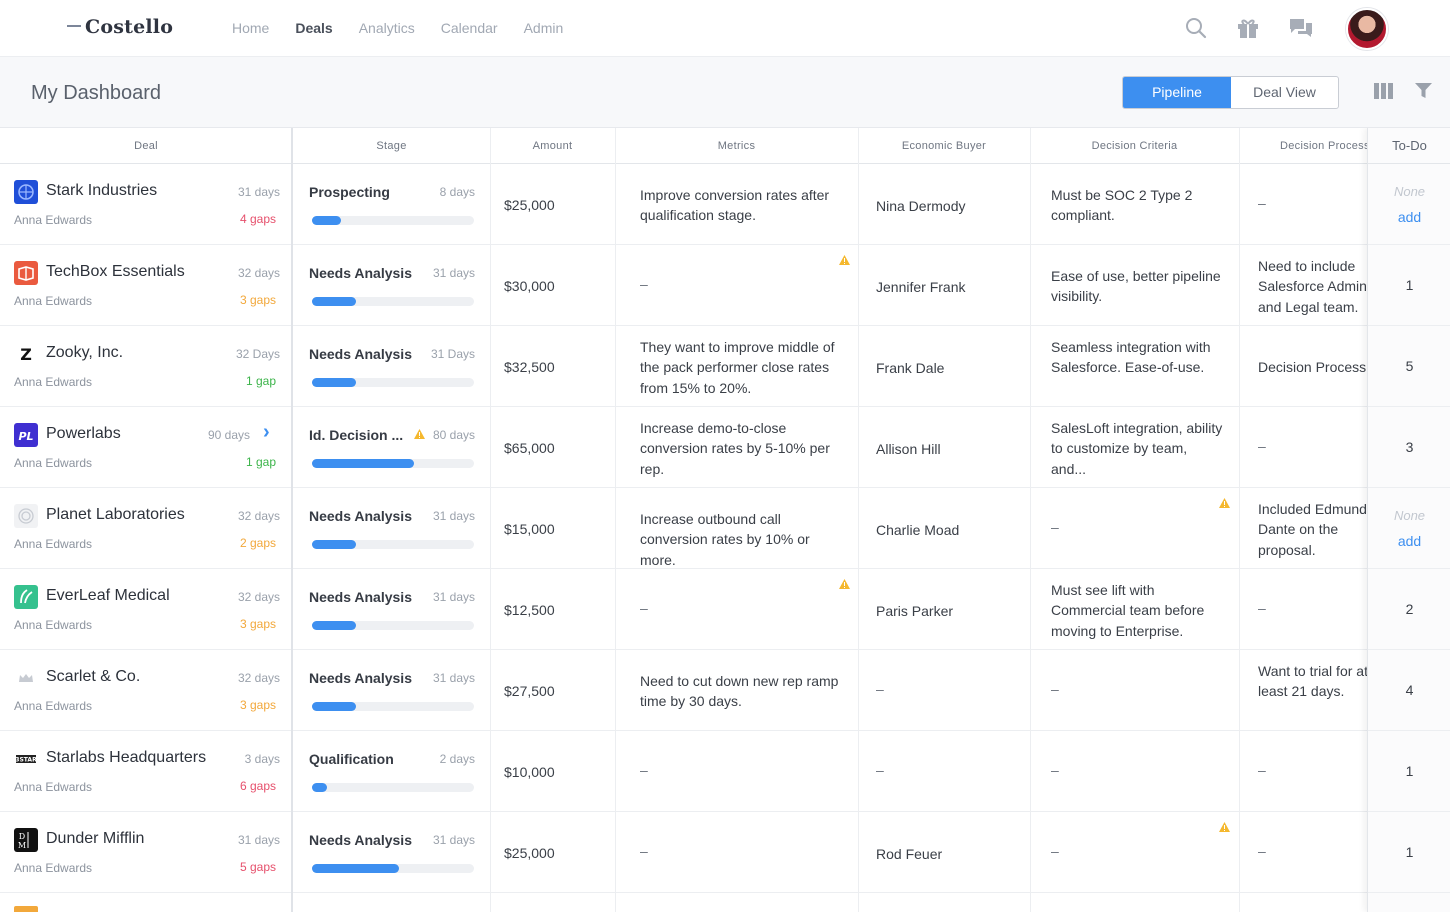  What do you see at coordinates (1409, 690) in the screenshot?
I see `todo-count: 4` at bounding box center [1409, 690].